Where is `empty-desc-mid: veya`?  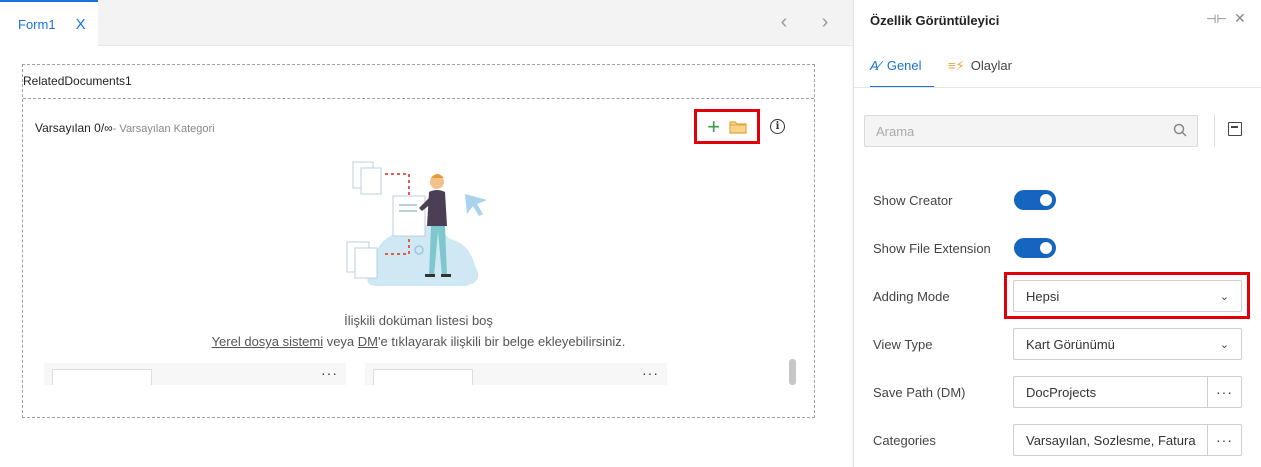 empty-desc-mid: veya is located at coordinates (340, 341).